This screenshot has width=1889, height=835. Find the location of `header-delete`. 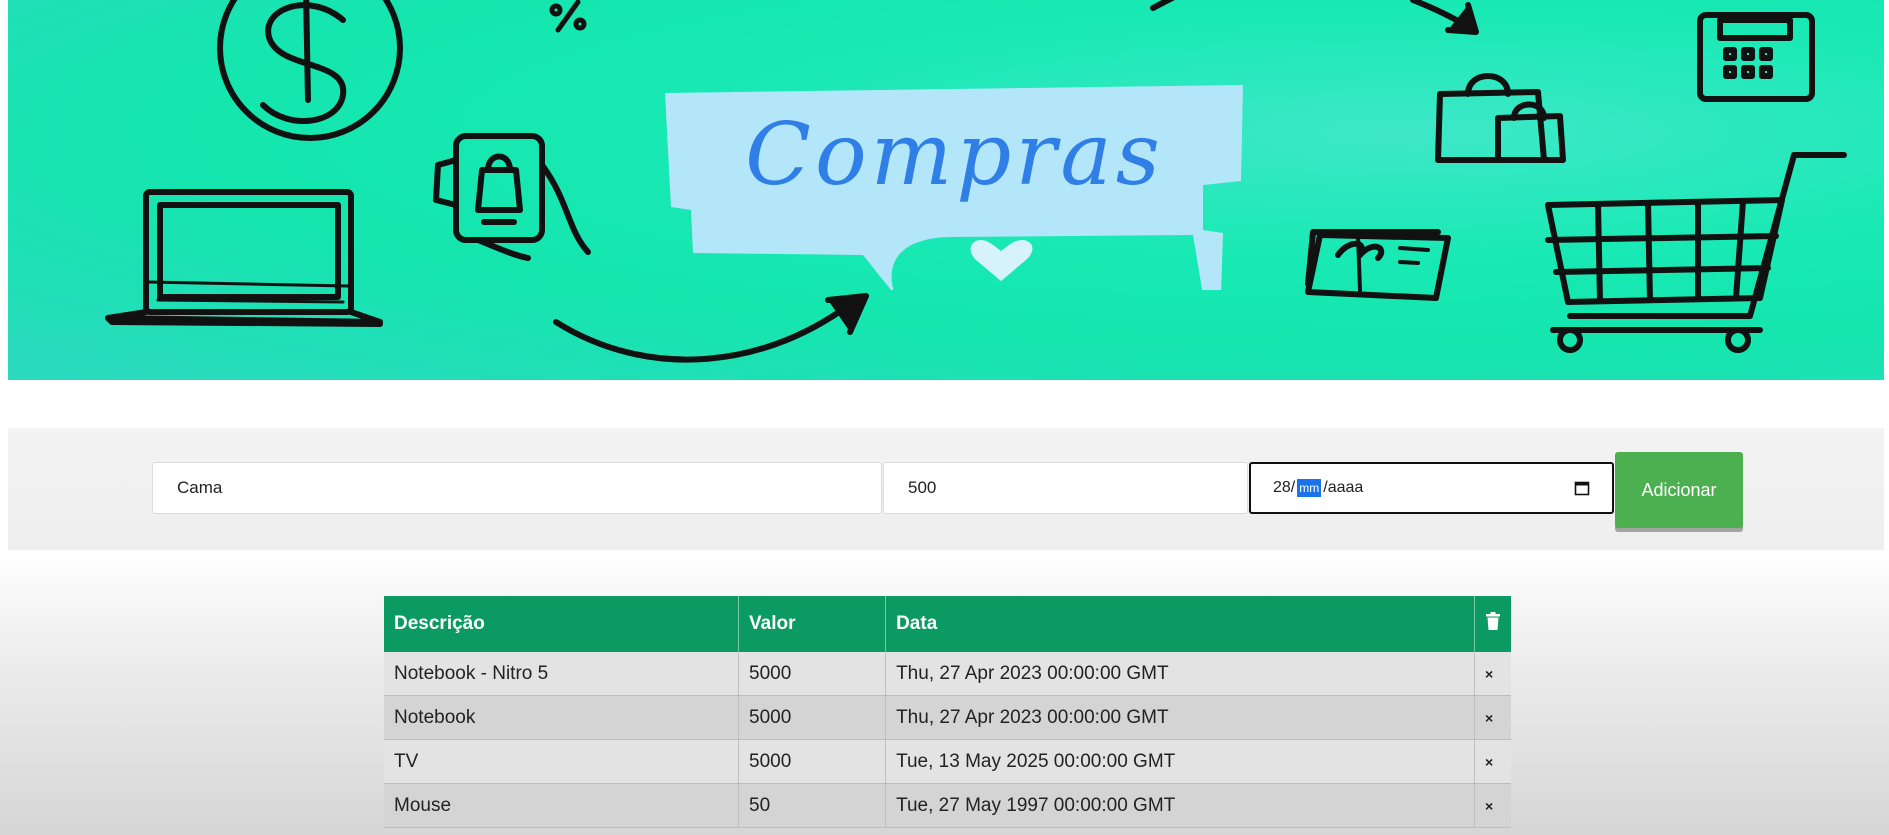

header-delete is located at coordinates (1492, 624).